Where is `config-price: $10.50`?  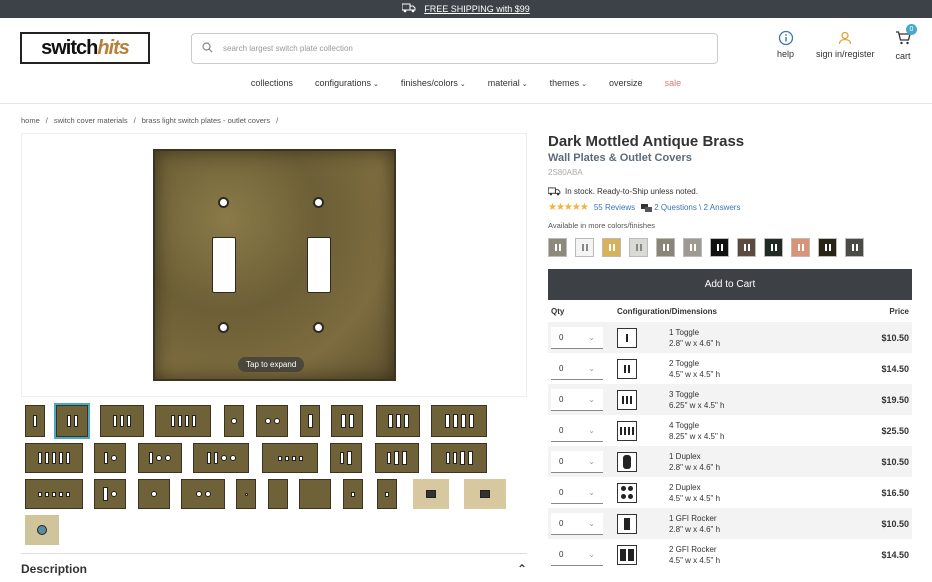
config-price: $10.50 is located at coordinates (895, 461).